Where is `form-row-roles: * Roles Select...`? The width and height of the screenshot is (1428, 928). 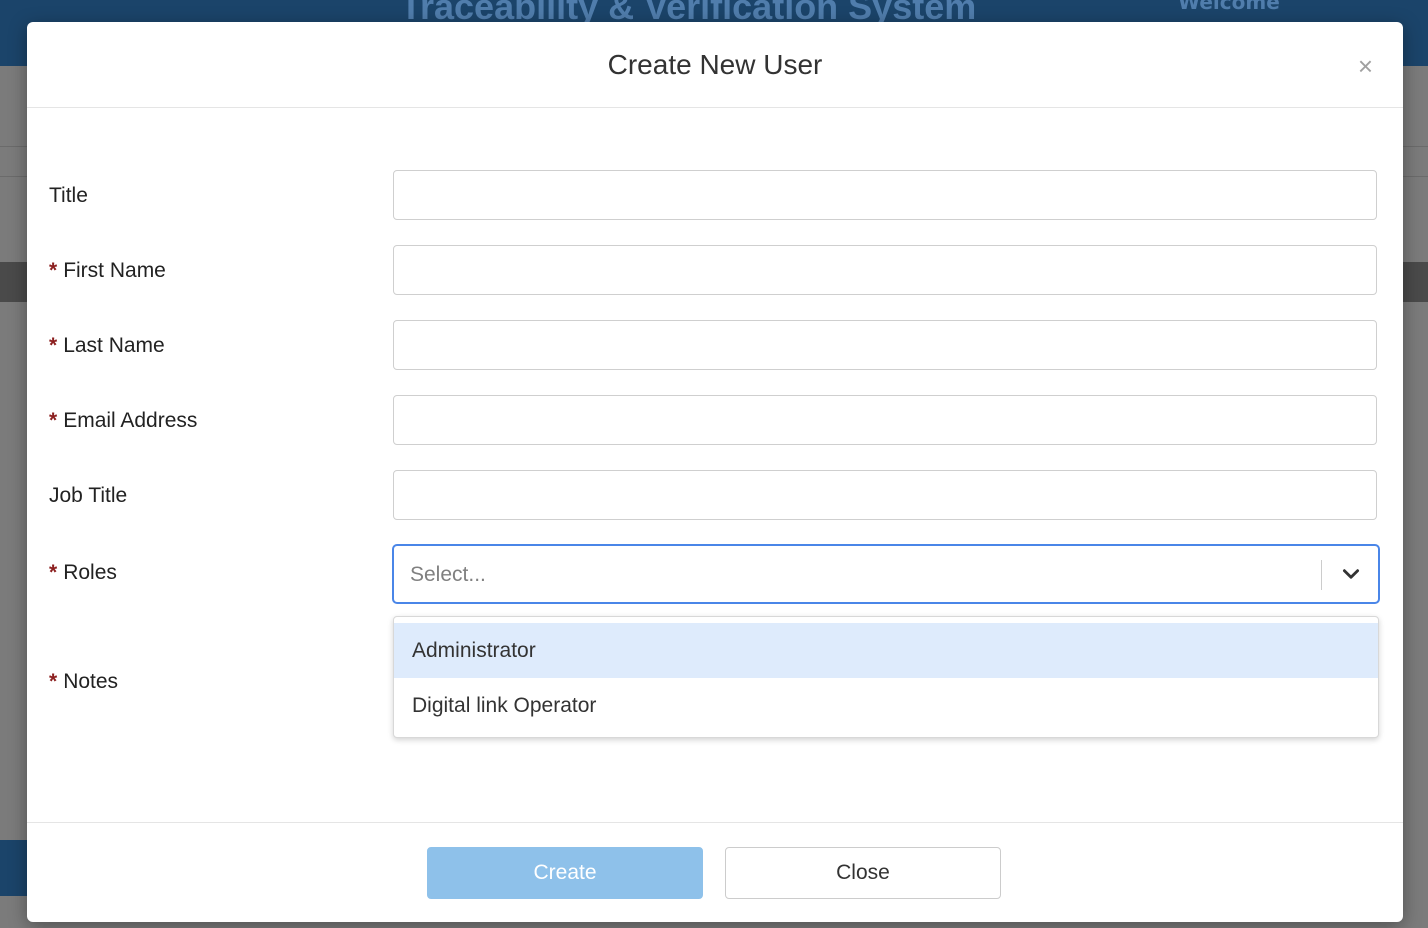
form-row-roles: * Roles Select... is located at coordinates (715, 575).